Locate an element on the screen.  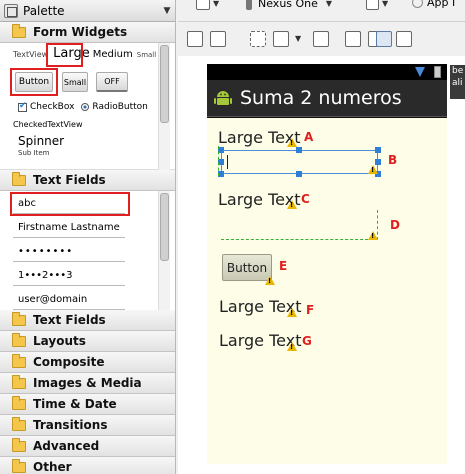
editor-toolbar-layout: ▼ is located at coordinates (321, 39).